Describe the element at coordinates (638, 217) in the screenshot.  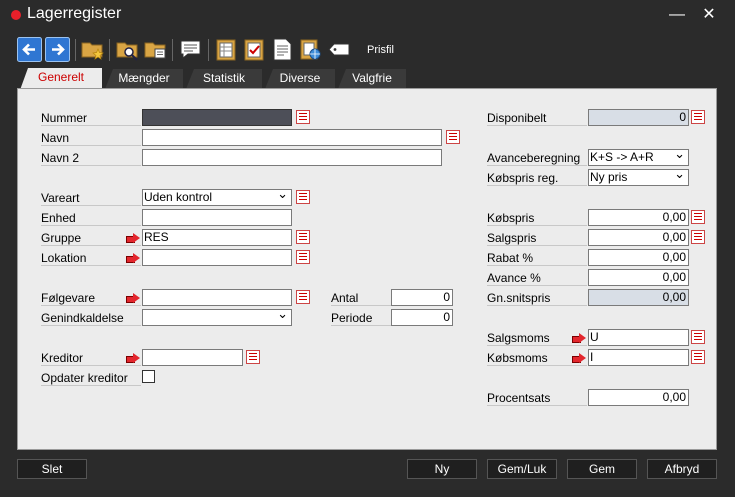
I see `kobspris-field: 0,00` at that location.